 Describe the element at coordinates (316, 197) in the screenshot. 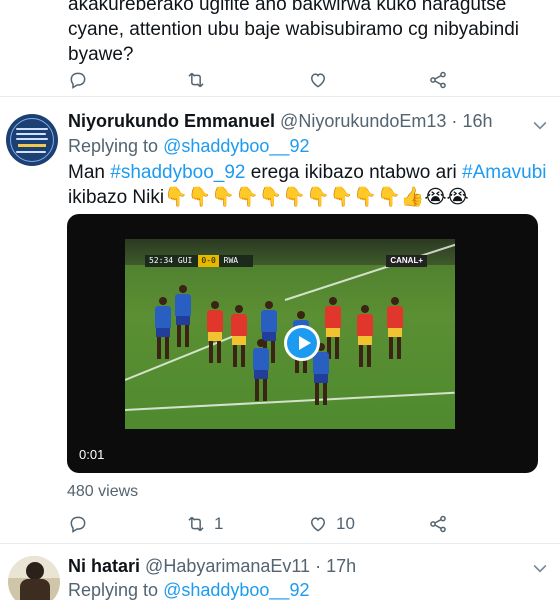

I see `emoji-sequence: 👇👇👇👇👇👇👇👇👇👇👍😭😭` at that location.